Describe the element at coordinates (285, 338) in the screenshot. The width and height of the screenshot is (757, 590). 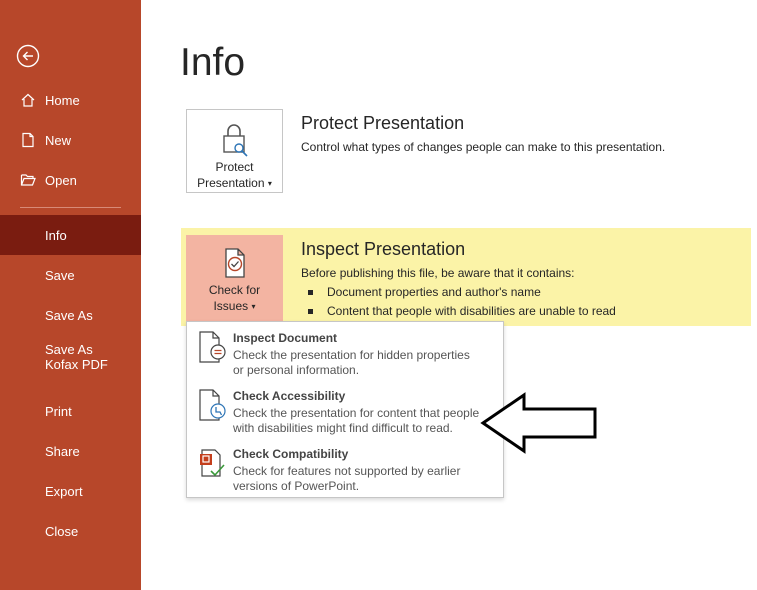
I see `menu-item-title: Inspect Document` at that location.